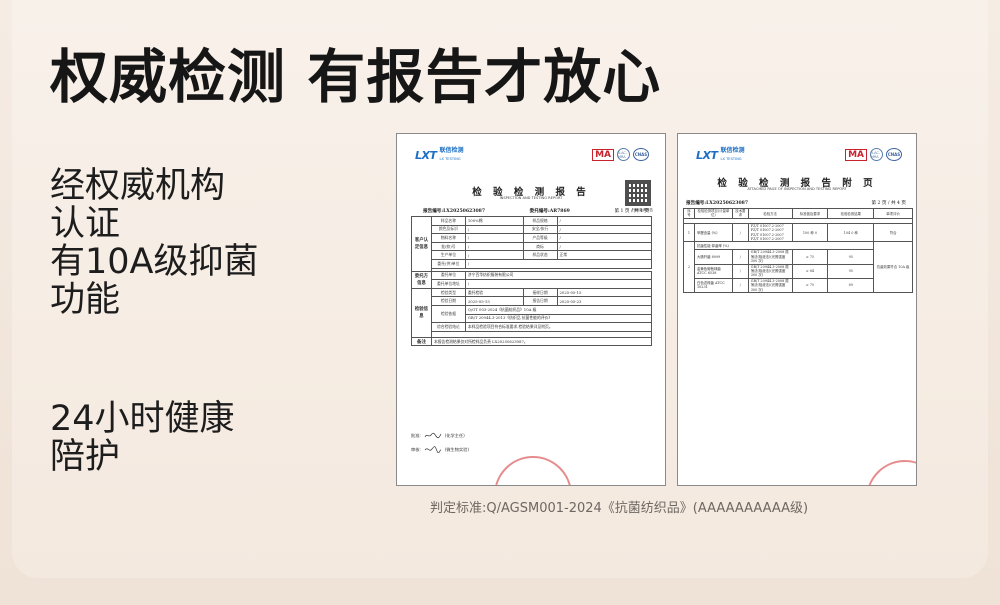  I want to click on approver-line: 批准: (化学主任), so click(438, 435).